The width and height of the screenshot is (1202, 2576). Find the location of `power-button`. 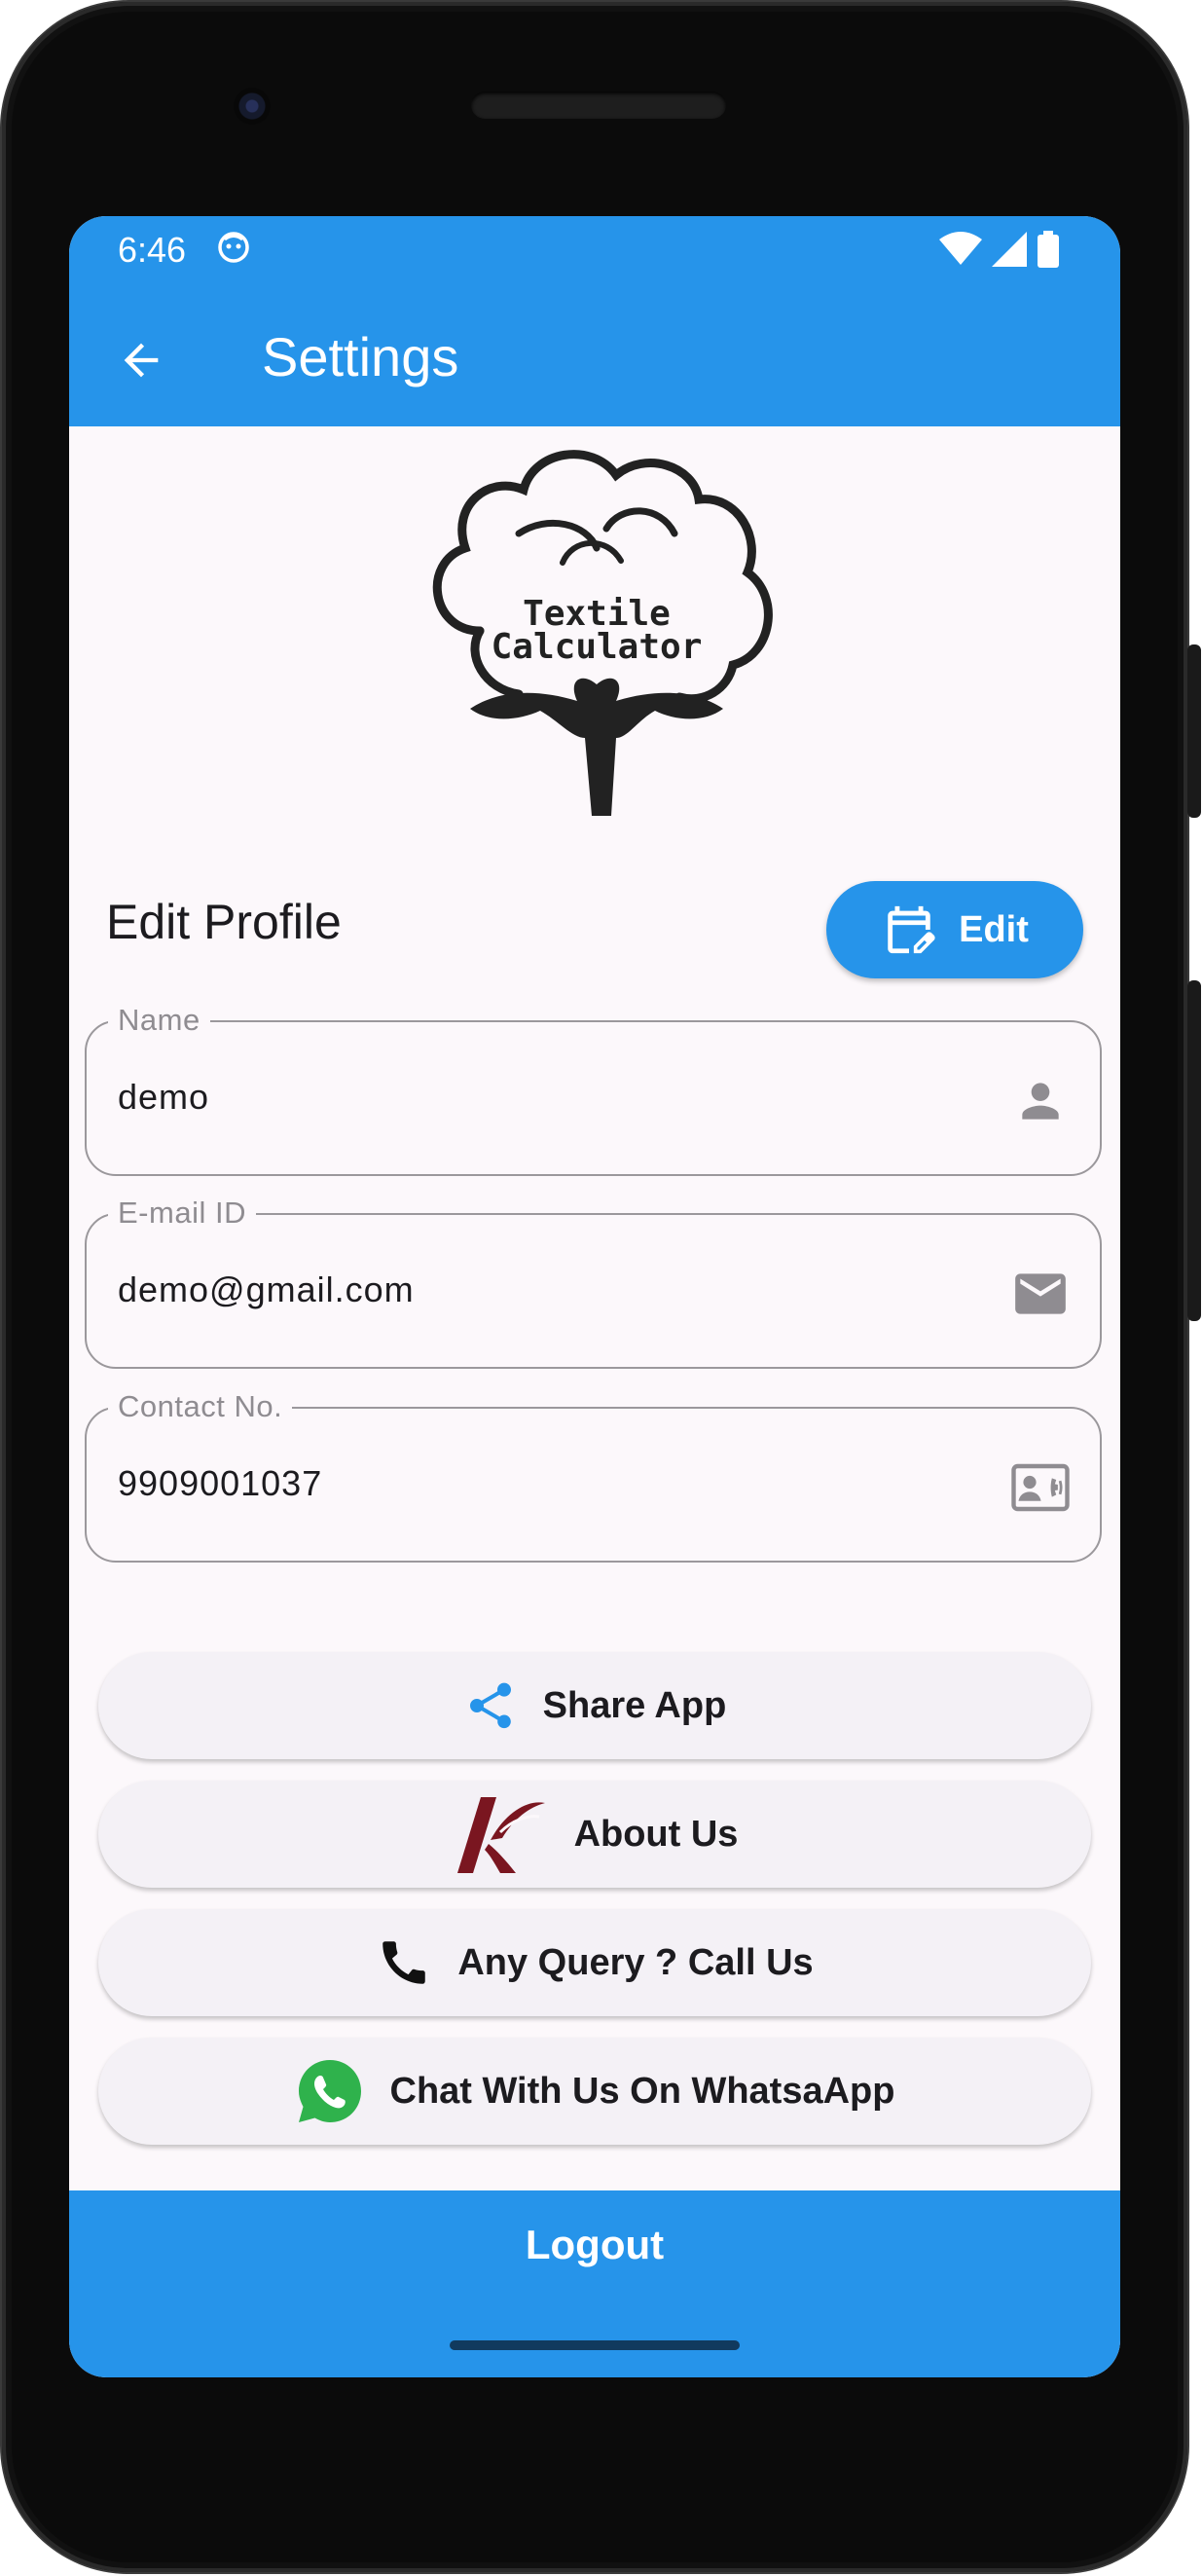

power-button is located at coordinates (1194, 731).